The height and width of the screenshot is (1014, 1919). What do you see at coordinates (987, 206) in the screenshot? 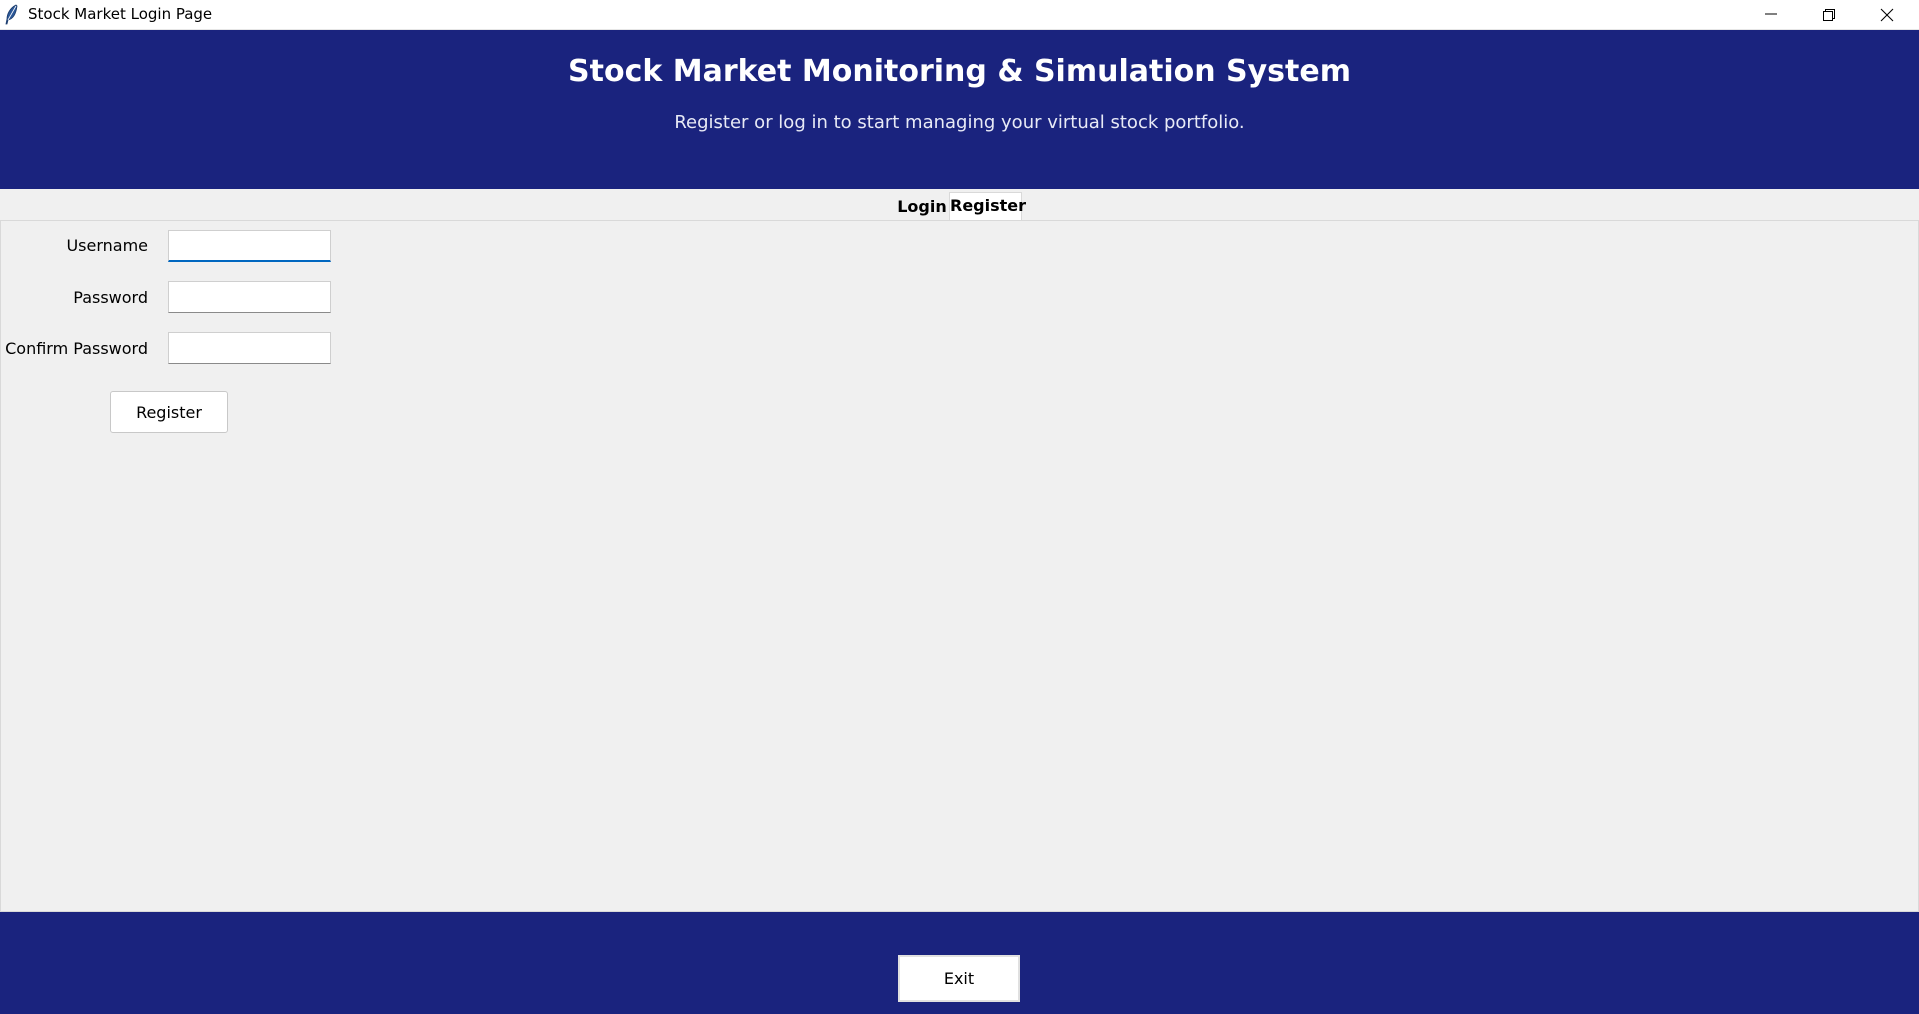
I see `tab-register: Register` at bounding box center [987, 206].